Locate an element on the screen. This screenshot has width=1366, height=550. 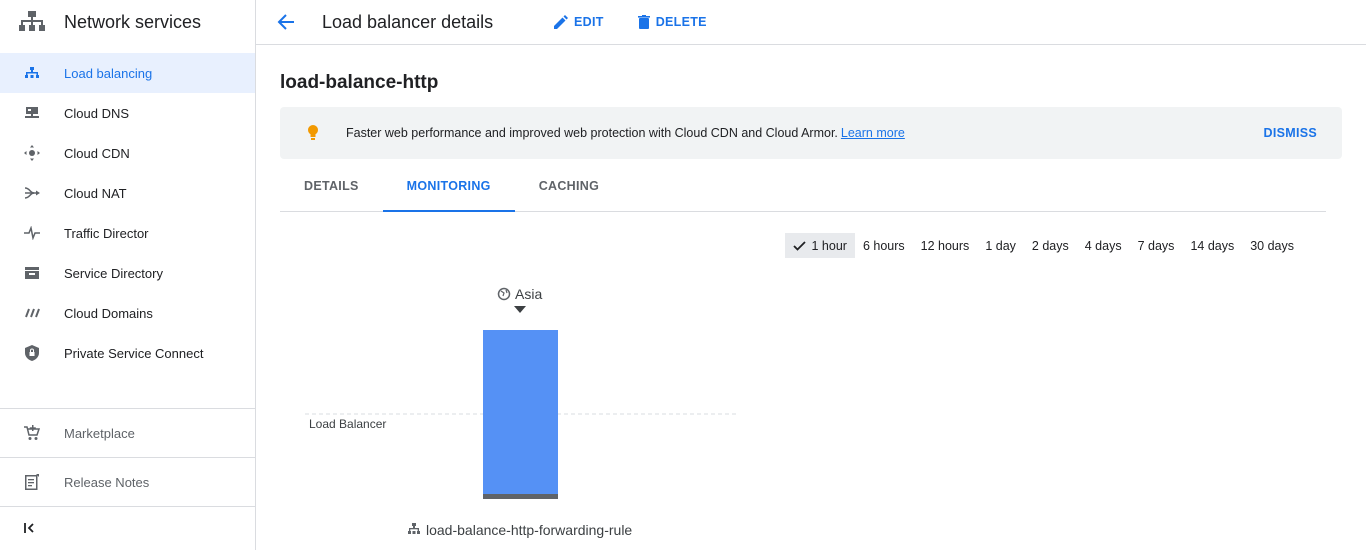
range-1-hour: 1 hour is located at coordinates (819, 245).